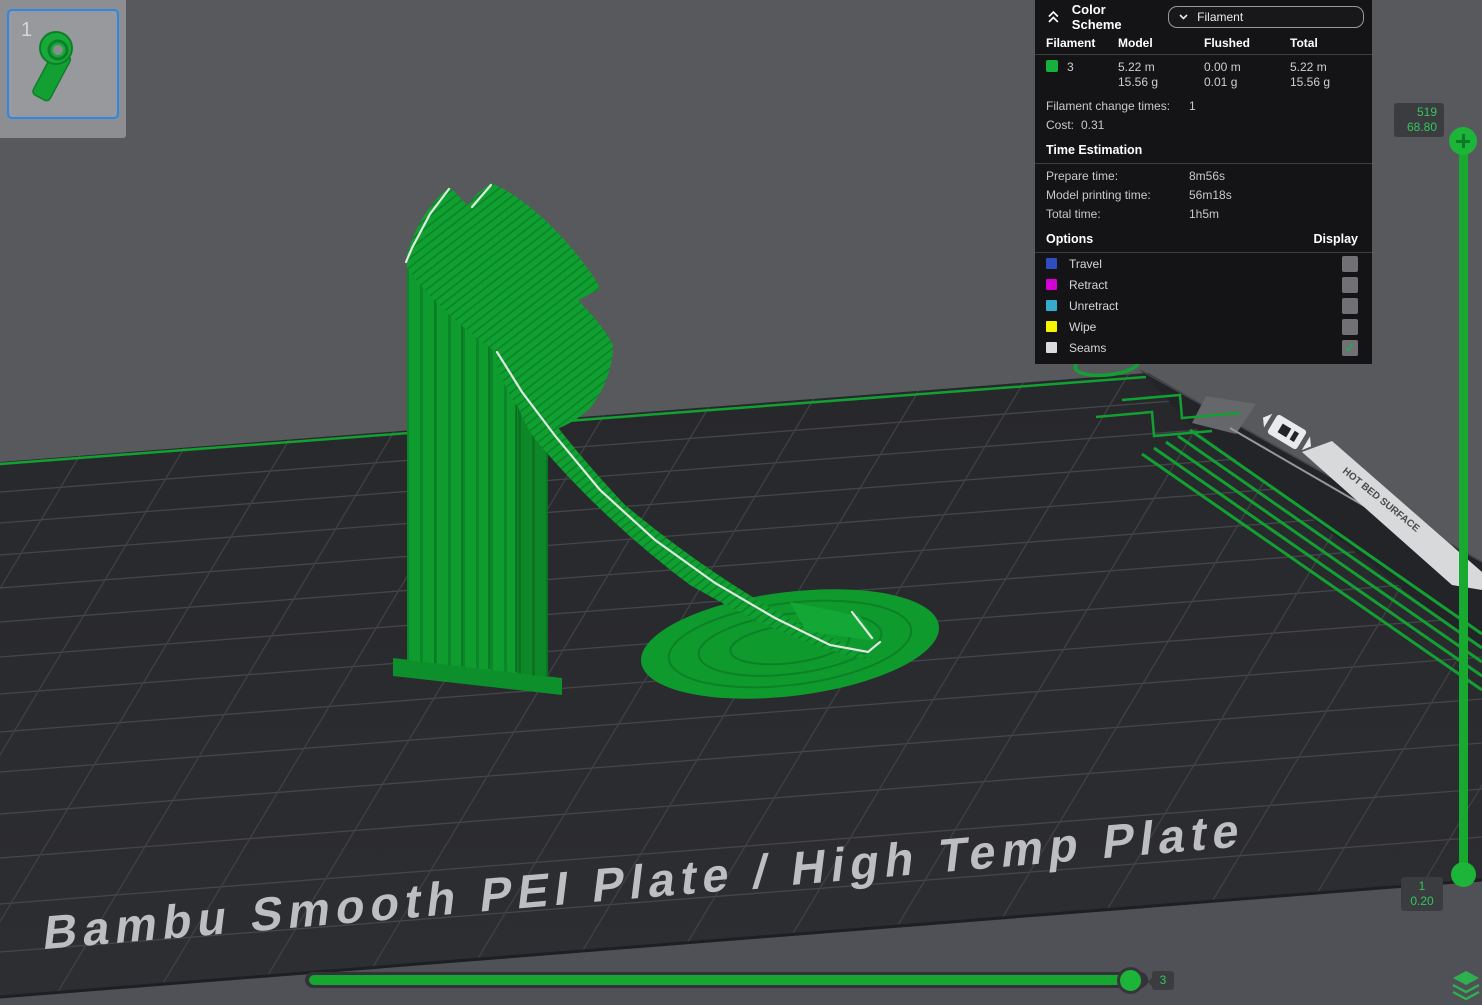 Image resolution: width=1482 pixels, height=1005 pixels. What do you see at coordinates (1088, 284) in the screenshot?
I see `option-label: Retract` at bounding box center [1088, 284].